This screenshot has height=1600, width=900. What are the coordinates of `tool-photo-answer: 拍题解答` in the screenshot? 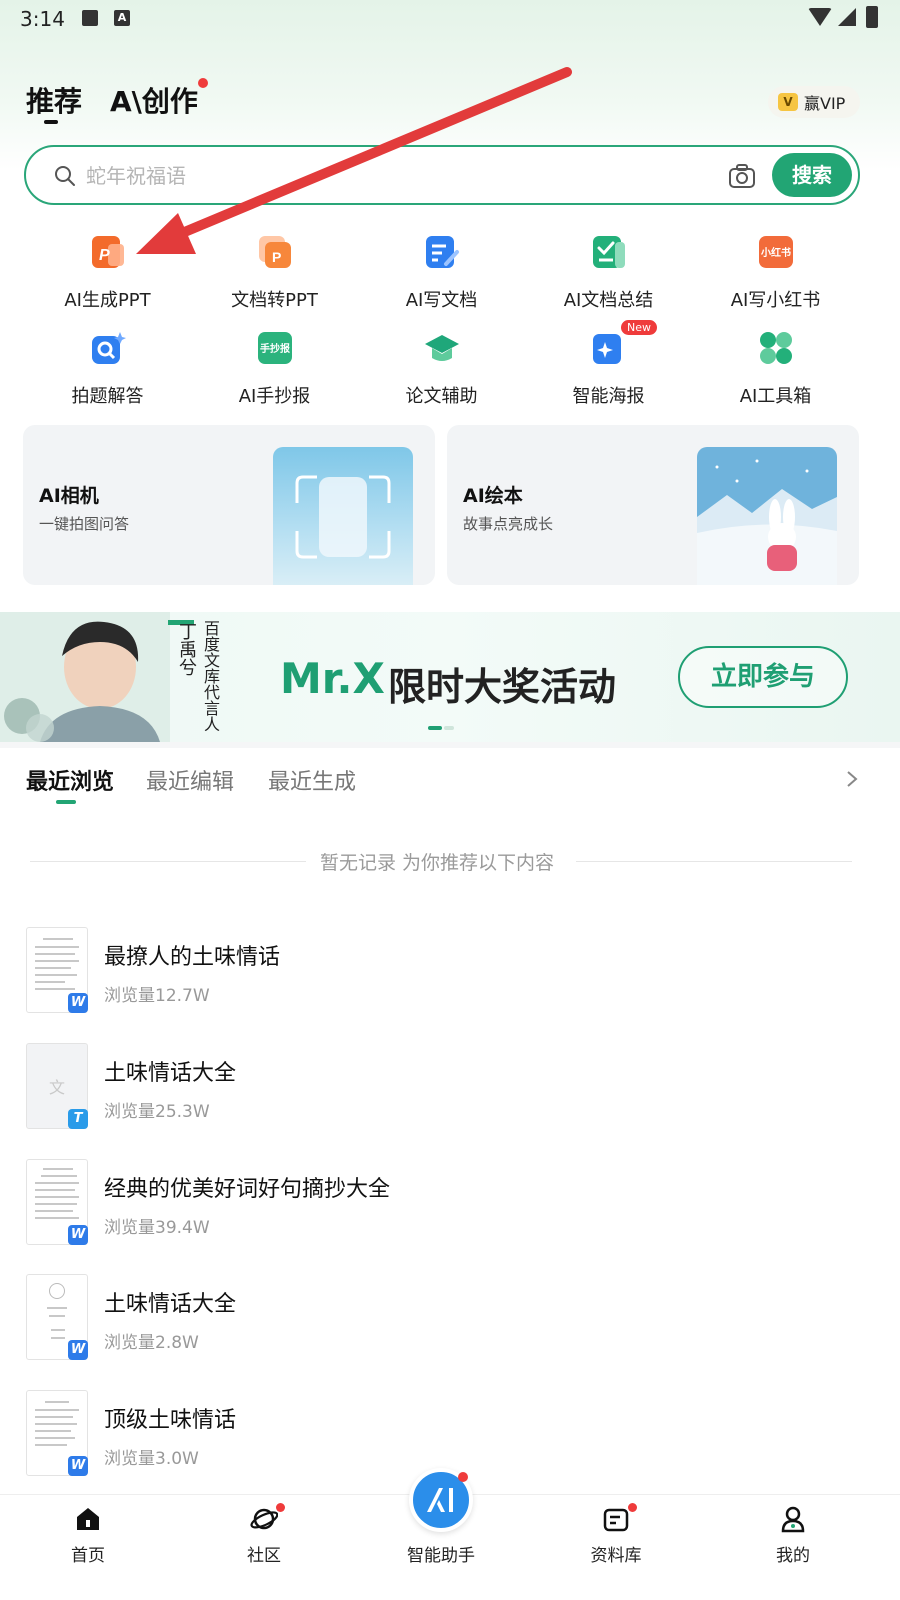 It's located at (107, 369).